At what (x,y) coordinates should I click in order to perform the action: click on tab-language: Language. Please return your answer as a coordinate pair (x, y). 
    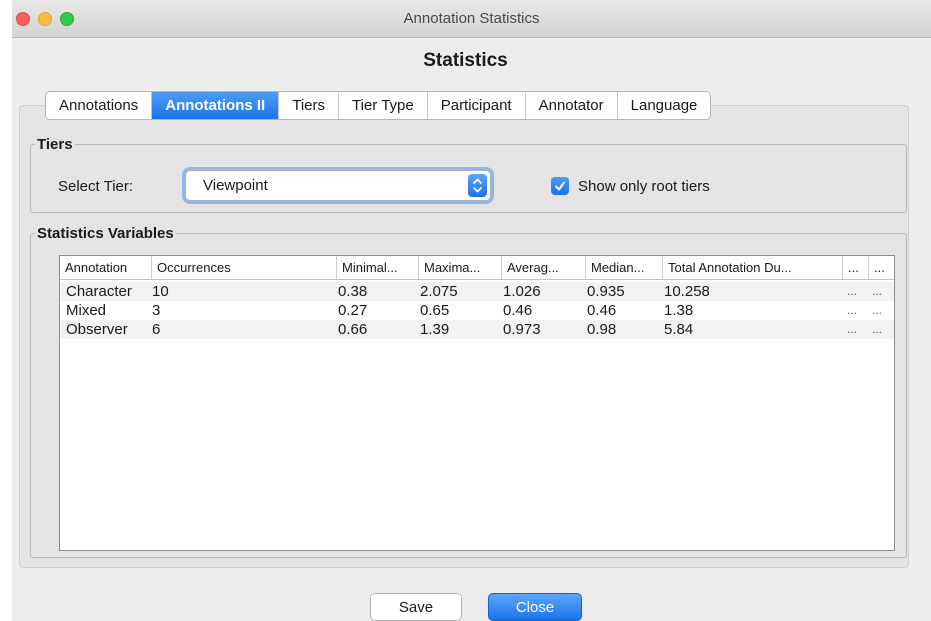
    Looking at the image, I should click on (664, 105).